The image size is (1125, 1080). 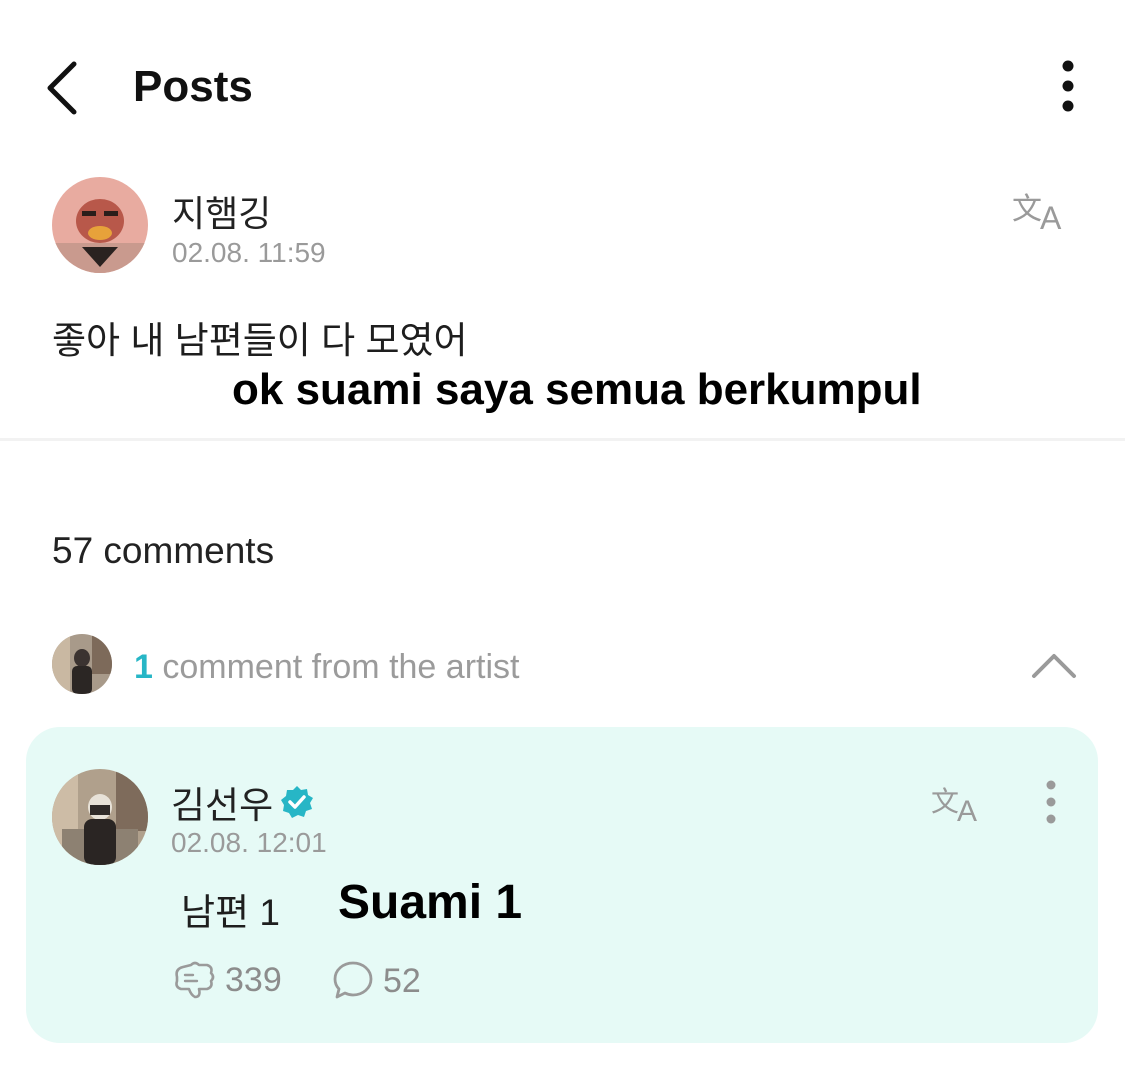 I want to click on verified-badge-icon, so click(x=297, y=802).